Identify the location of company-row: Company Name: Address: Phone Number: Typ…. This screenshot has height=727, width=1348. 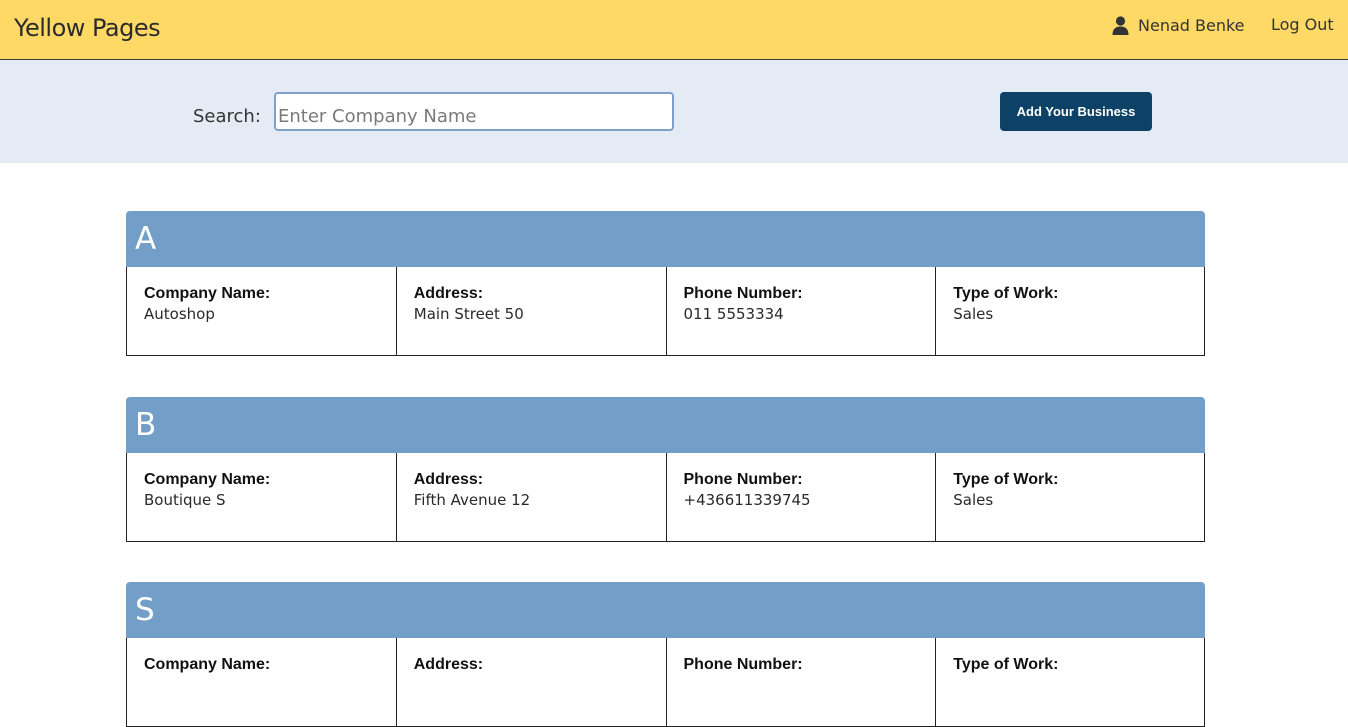
(665, 682).